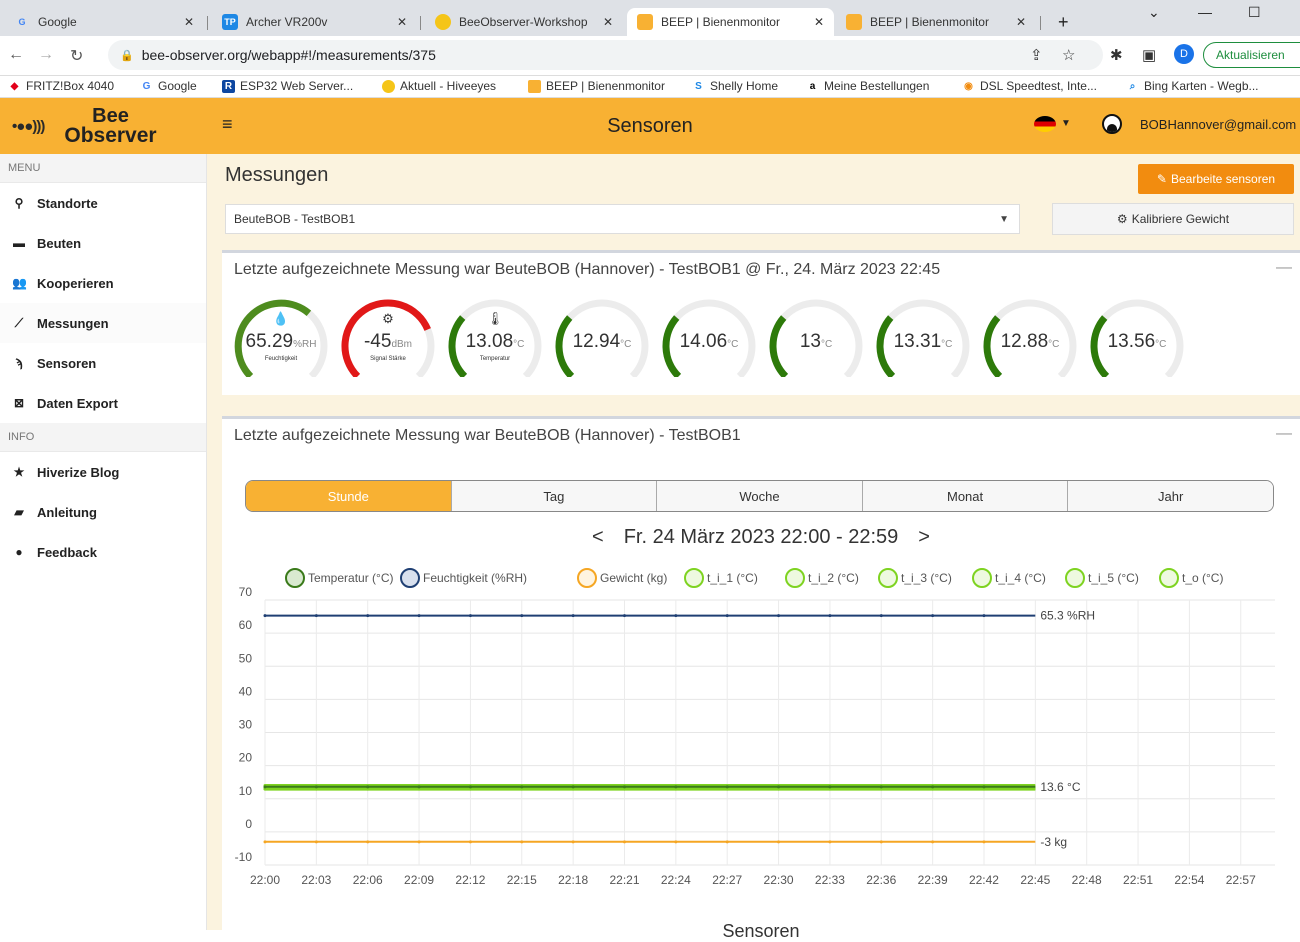 This screenshot has height=942, width=1300. I want to click on tab-monat: Monat, so click(964, 496).